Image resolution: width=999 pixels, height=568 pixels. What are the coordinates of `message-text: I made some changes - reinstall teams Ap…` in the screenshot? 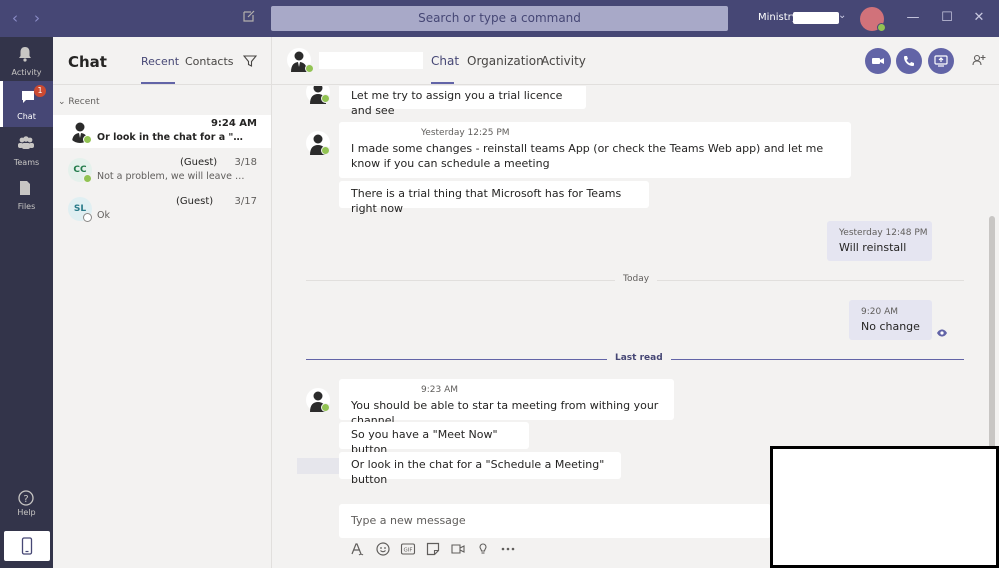 It's located at (587, 156).